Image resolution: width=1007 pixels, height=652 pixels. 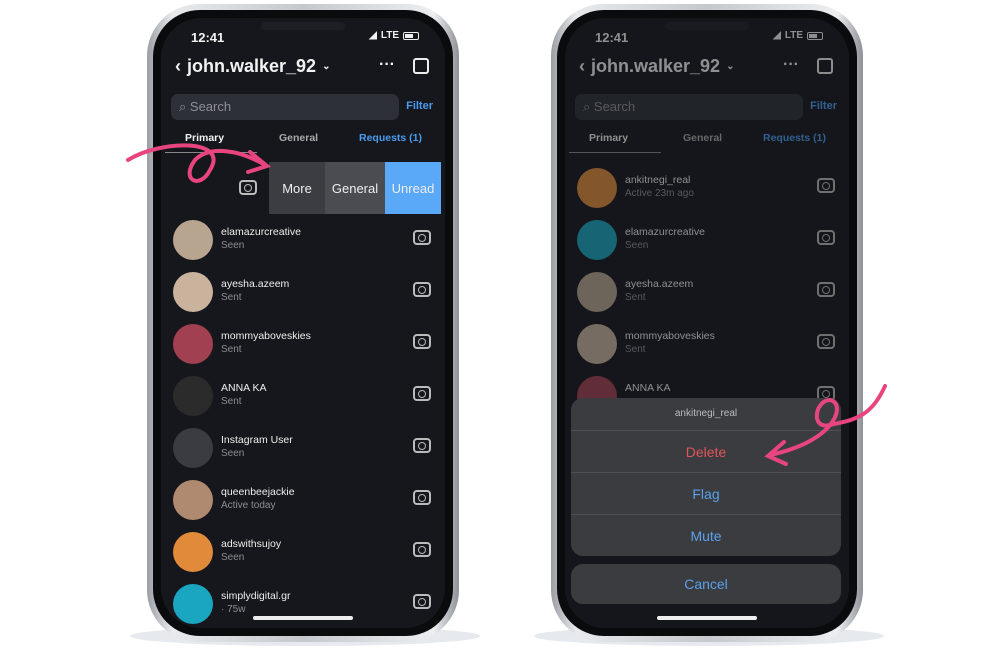 I want to click on conversation-row: elamazurcreative Seen, so click(x=303, y=240).